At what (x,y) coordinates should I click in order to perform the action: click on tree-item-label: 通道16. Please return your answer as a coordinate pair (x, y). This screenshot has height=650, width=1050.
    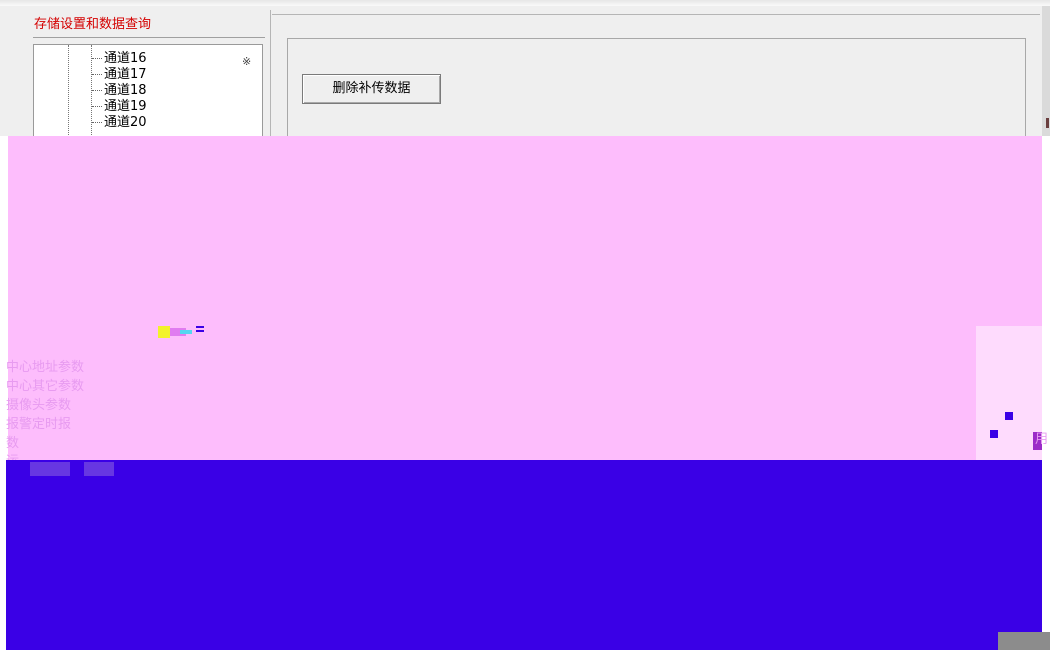
    Looking at the image, I should click on (125, 58).